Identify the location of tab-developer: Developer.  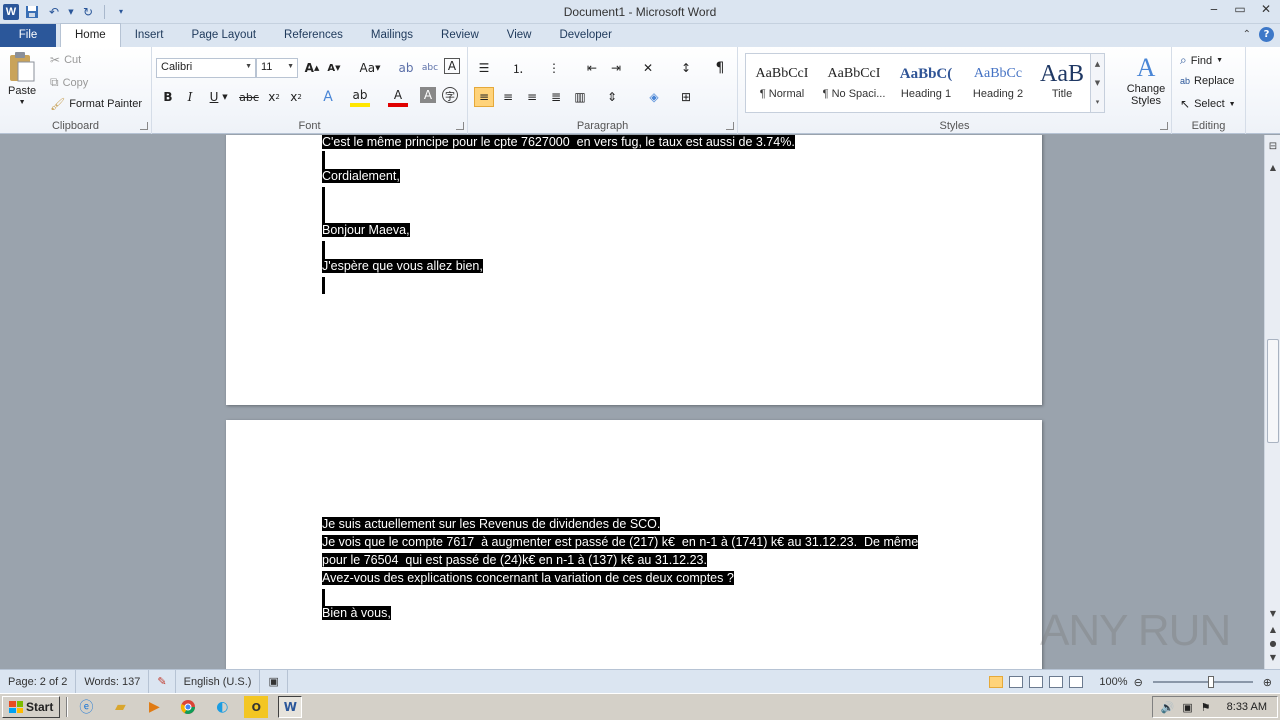
(585, 35).